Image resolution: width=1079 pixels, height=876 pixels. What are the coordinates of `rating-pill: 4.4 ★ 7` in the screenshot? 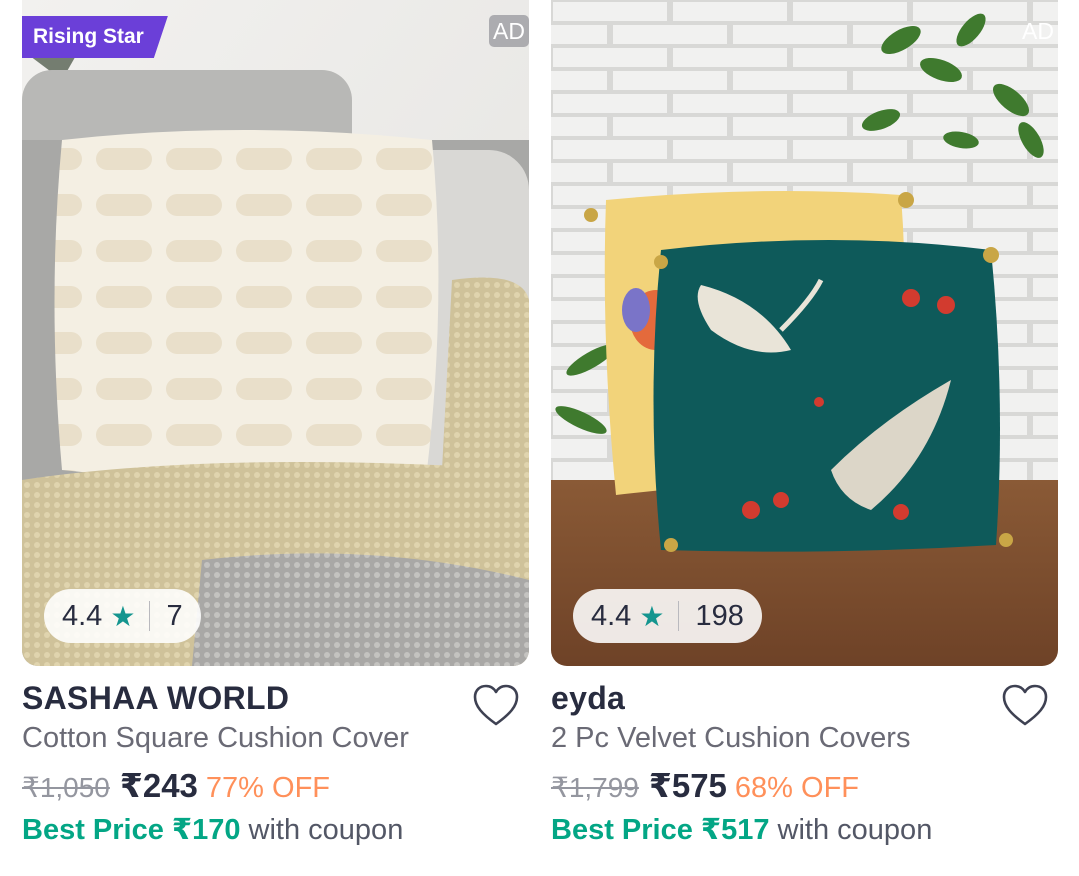 It's located at (122, 616).